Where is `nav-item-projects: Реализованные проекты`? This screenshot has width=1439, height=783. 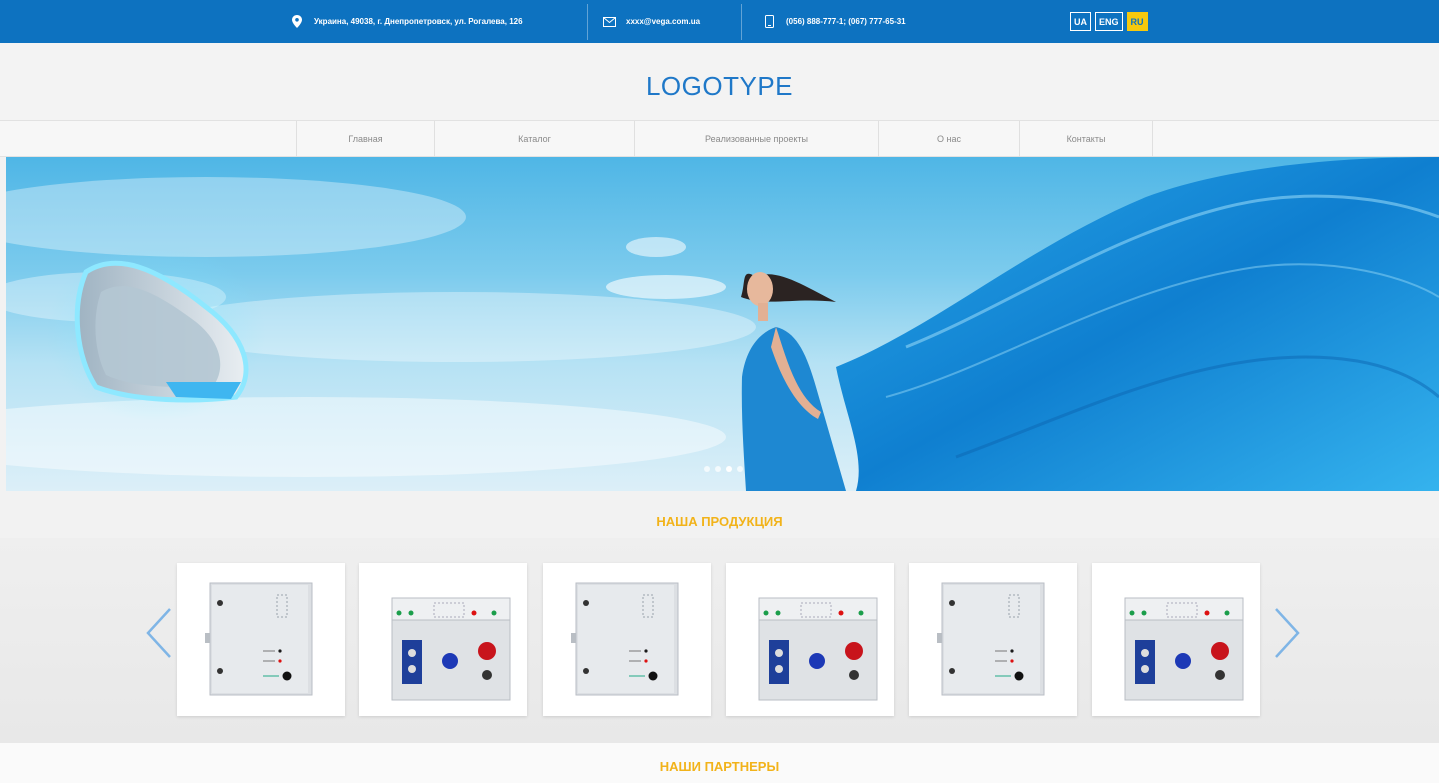 nav-item-projects: Реализованные проекты is located at coordinates (756, 139).